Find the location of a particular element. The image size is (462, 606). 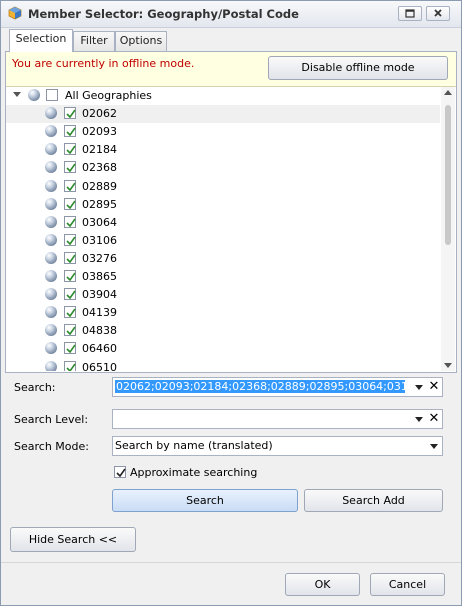

tree-item-label: 06510 is located at coordinates (99, 366).